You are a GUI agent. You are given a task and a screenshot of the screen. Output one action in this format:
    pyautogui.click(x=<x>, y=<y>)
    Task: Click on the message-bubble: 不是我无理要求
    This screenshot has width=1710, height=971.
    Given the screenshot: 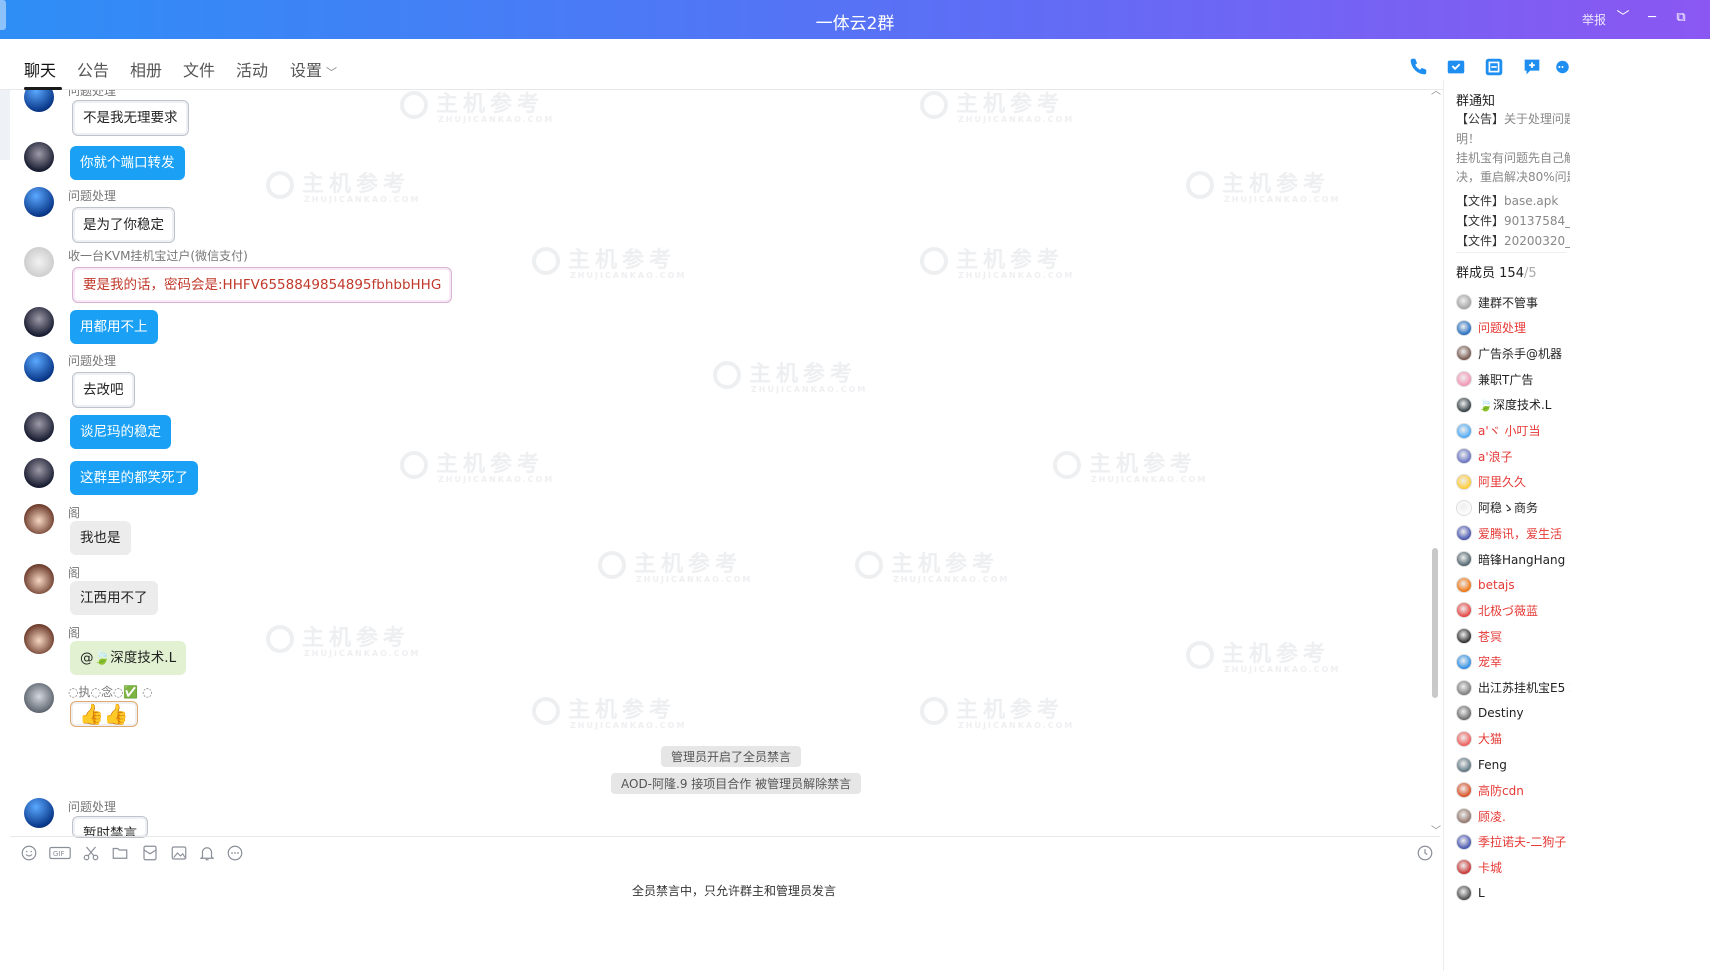 What is the action you would take?
    pyautogui.click(x=130, y=118)
    